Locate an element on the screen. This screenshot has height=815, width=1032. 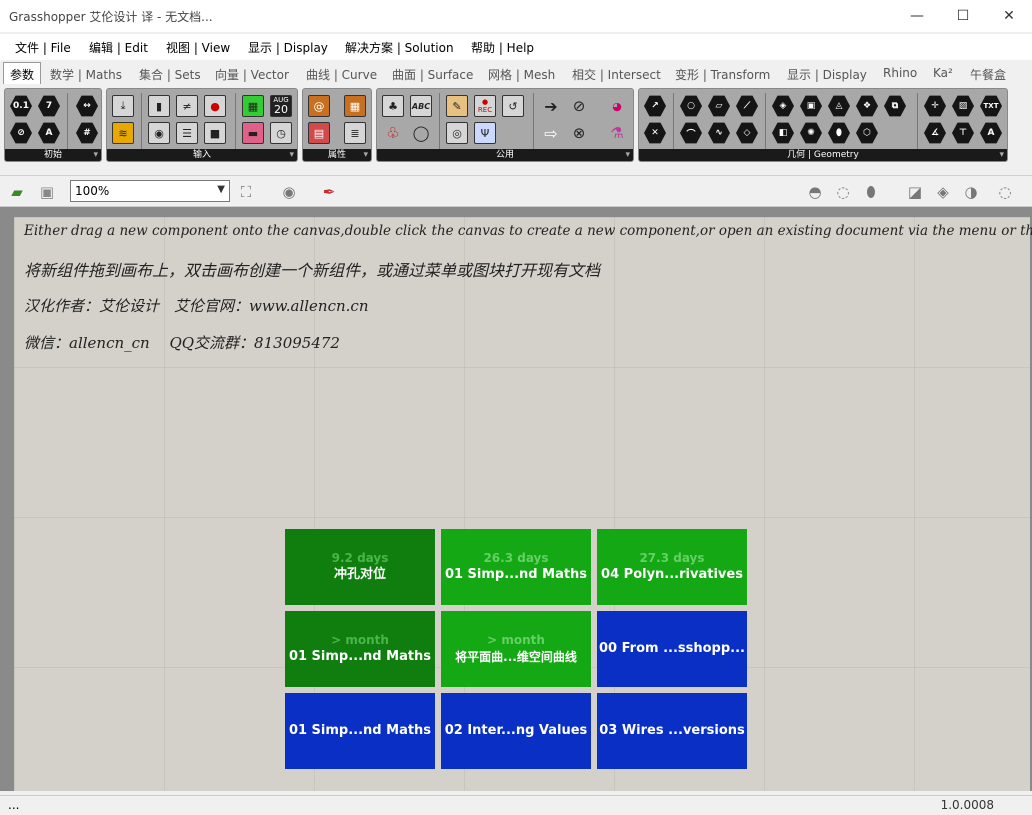
sketch-button: ✒ is located at coordinates (329, 192).